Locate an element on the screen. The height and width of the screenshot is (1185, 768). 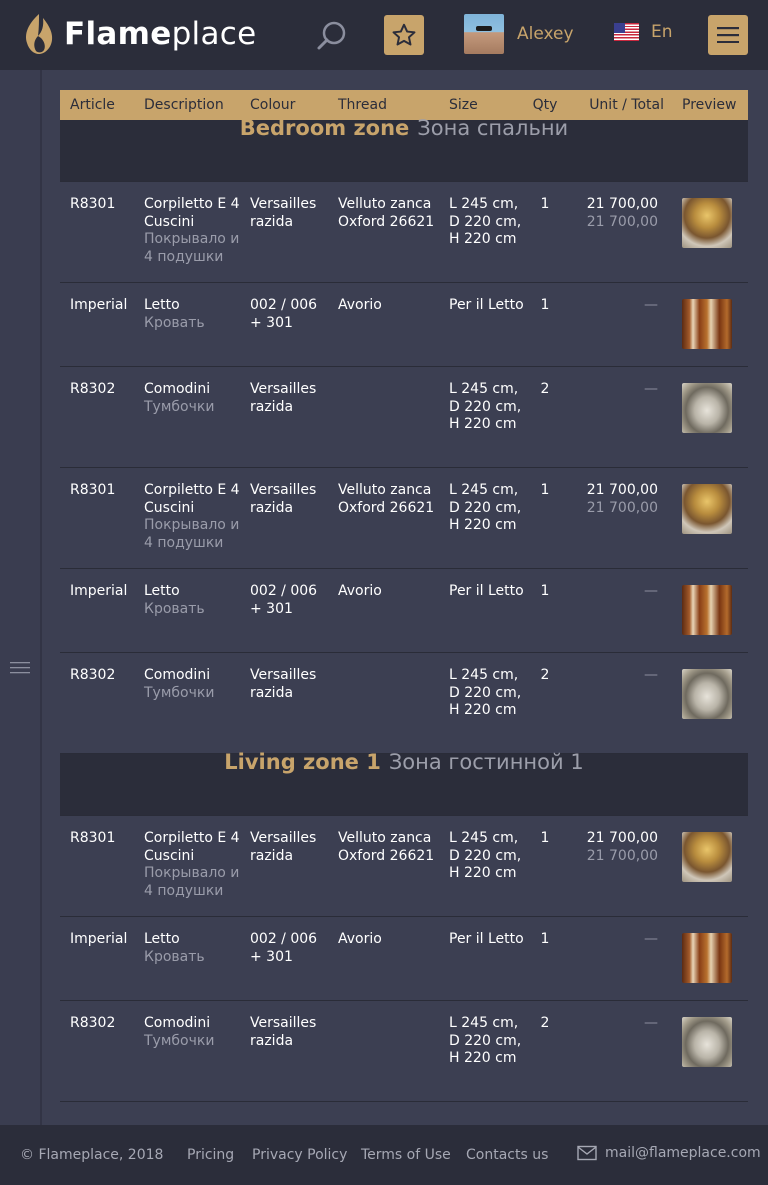
menu-button is located at coordinates (728, 35).